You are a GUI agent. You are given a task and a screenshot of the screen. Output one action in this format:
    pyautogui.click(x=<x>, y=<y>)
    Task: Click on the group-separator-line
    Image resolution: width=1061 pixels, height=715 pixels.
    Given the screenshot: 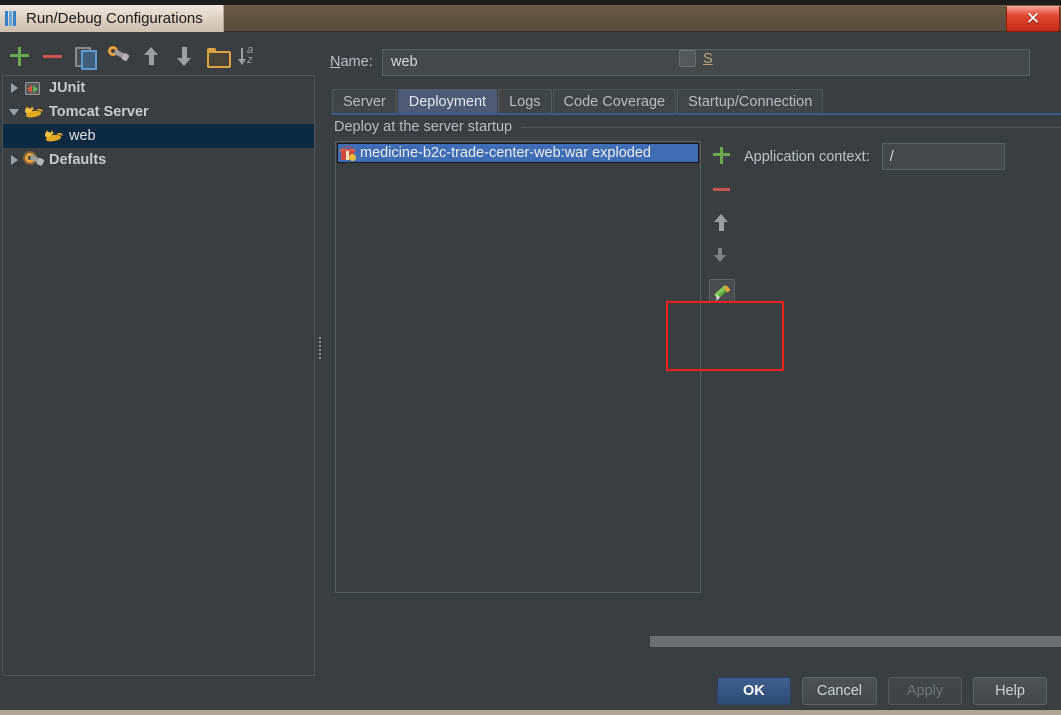 What is the action you would take?
    pyautogui.click(x=791, y=127)
    